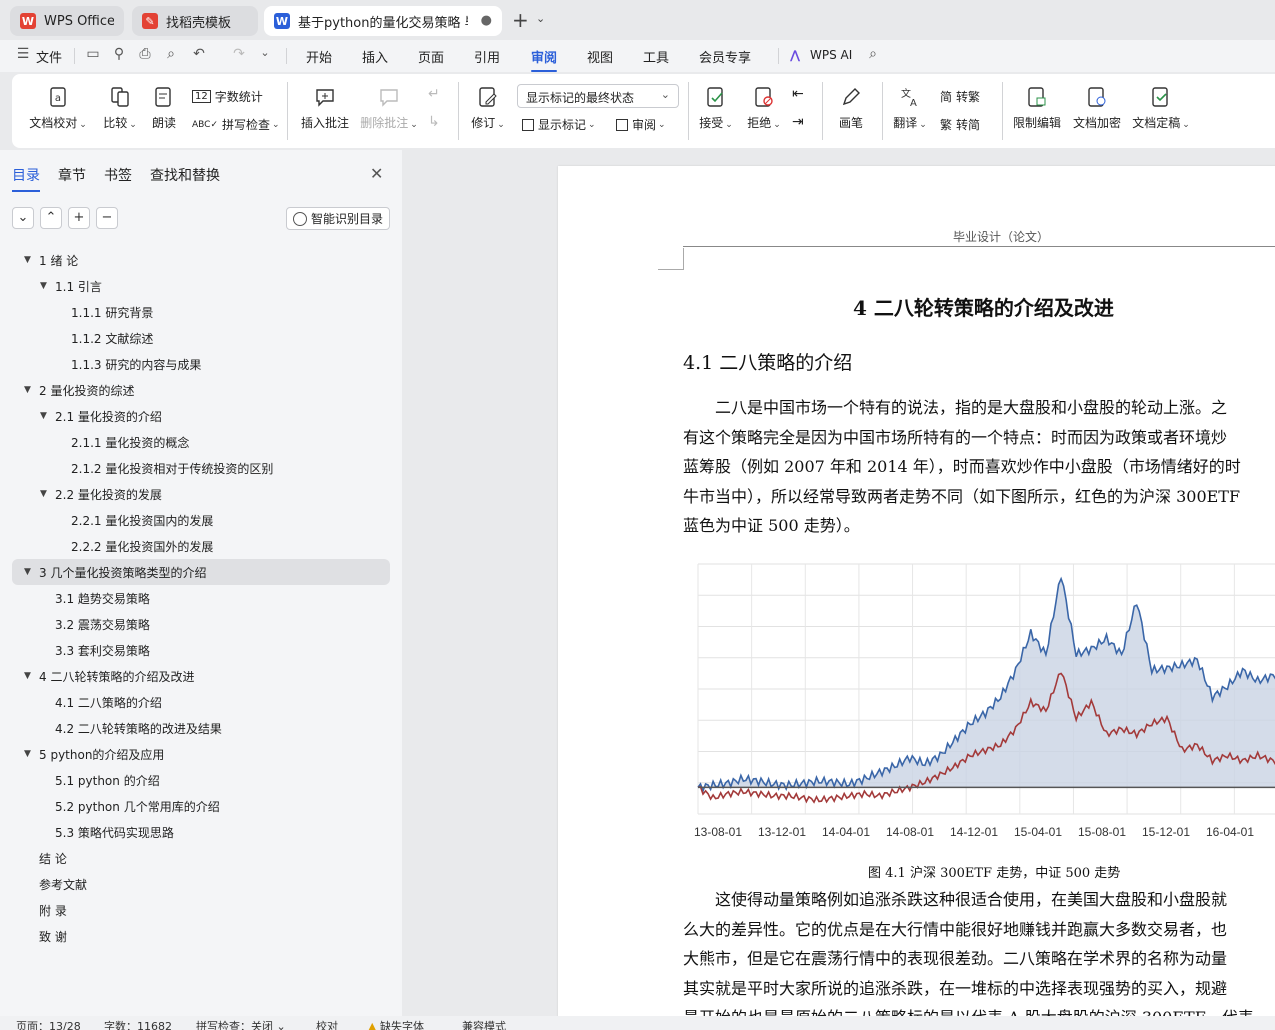 The width and height of the screenshot is (1275, 1030). I want to click on menu-wps-ai: WPS AI, so click(831, 55).